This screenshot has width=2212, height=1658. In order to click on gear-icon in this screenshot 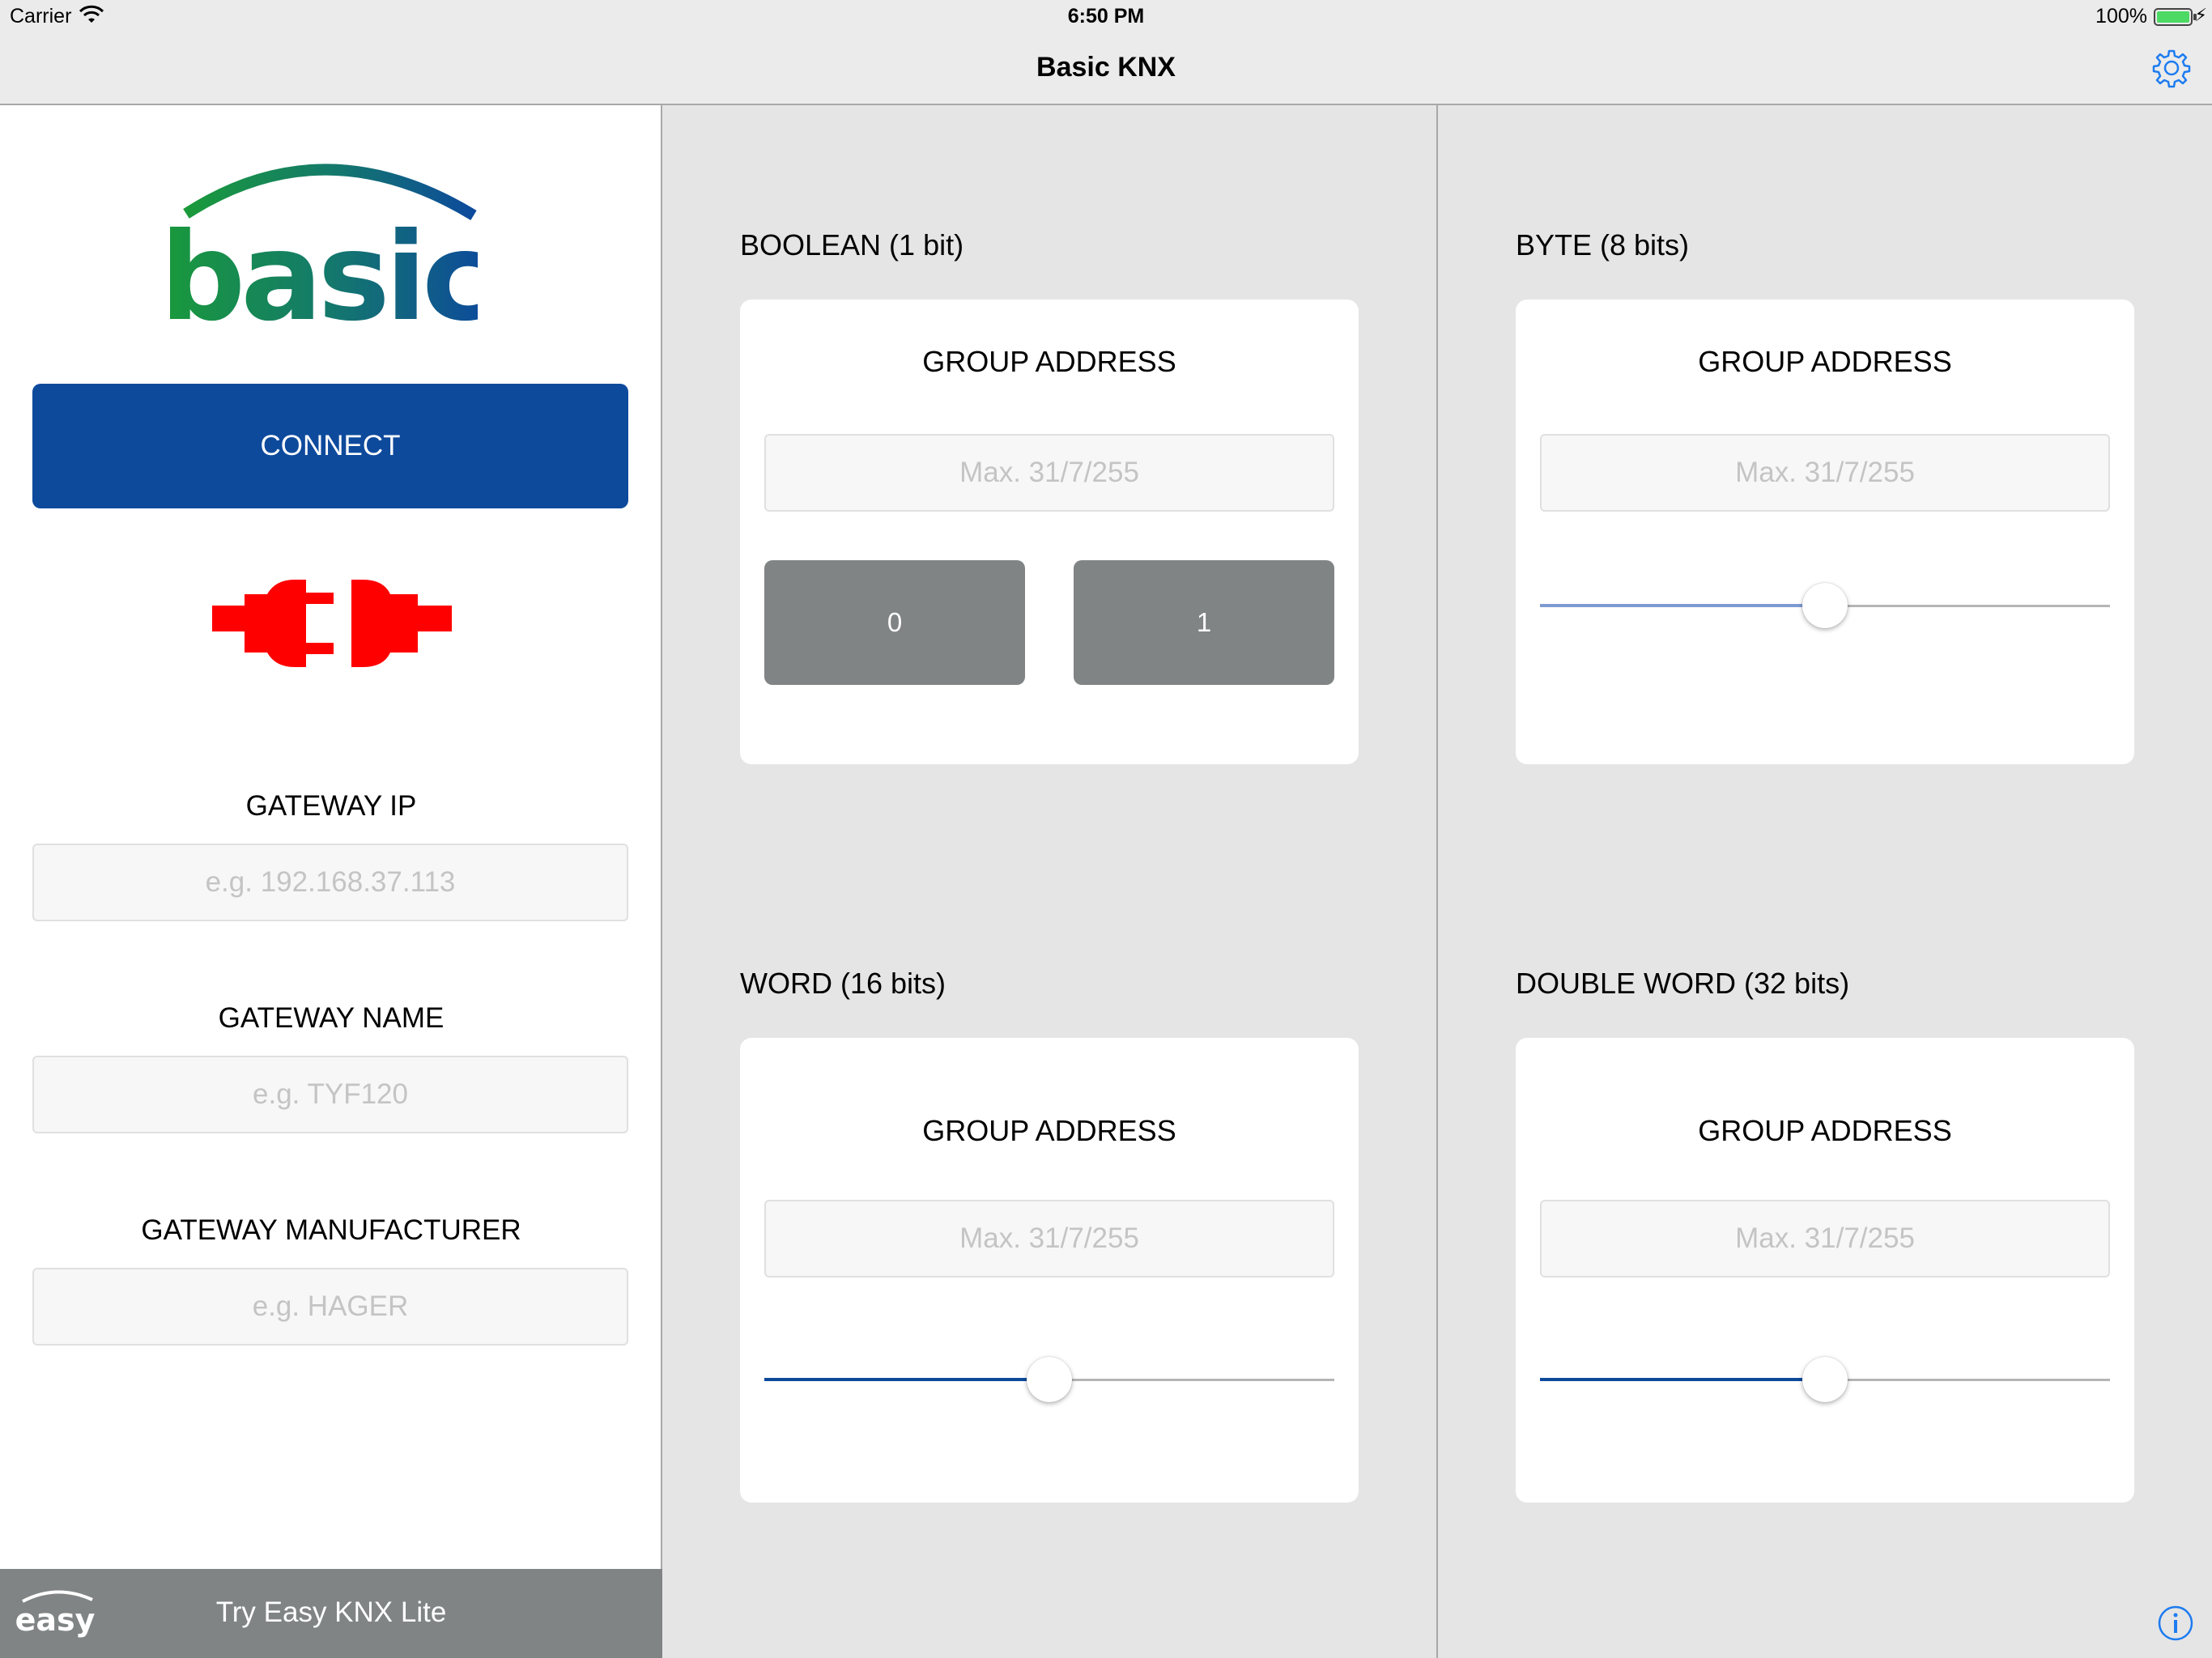, I will do `click(2171, 68)`.